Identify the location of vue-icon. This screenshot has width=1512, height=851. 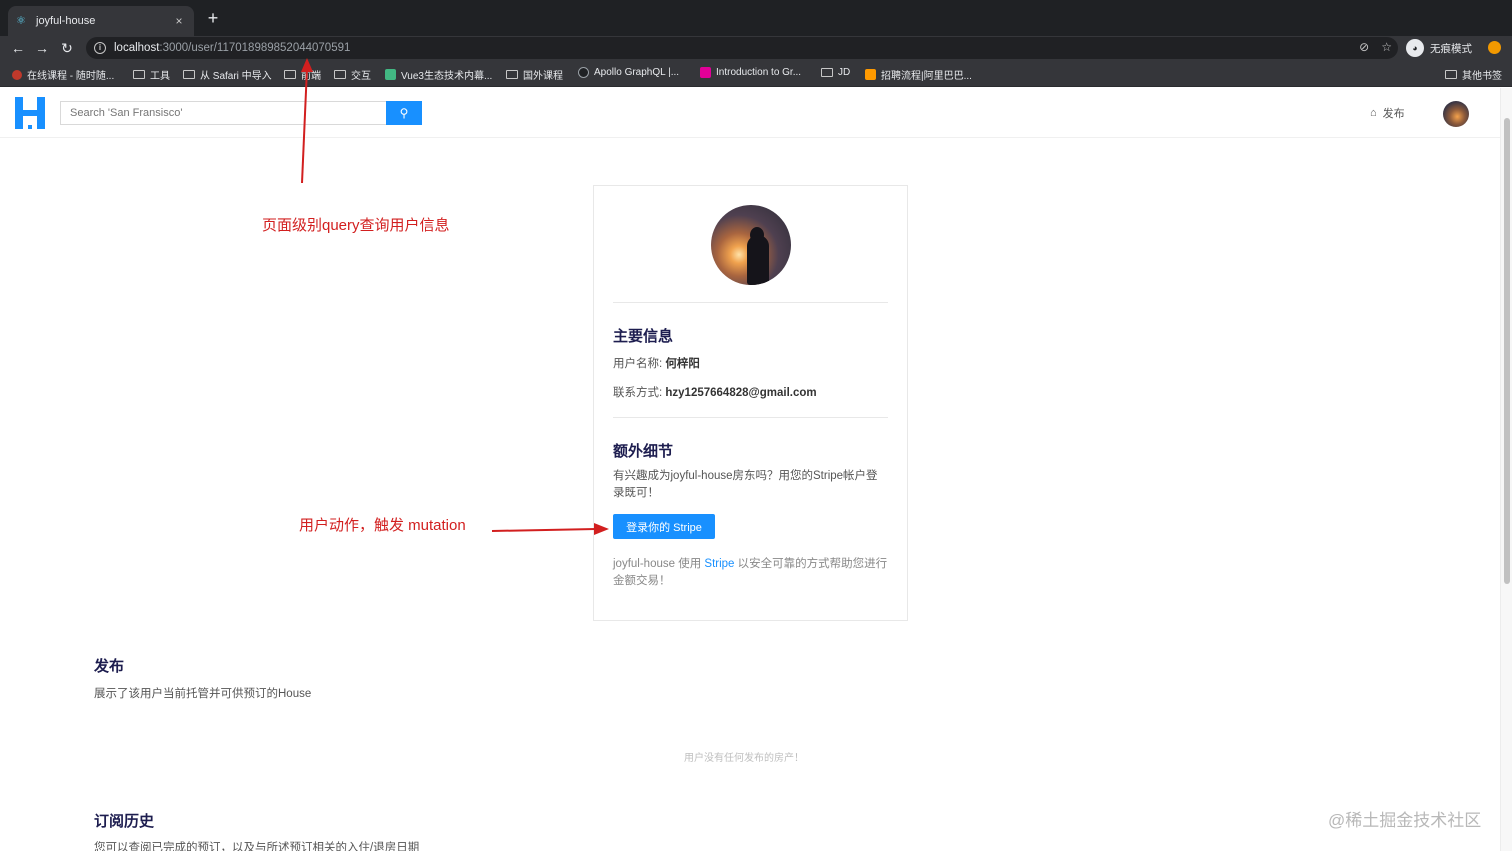
(390, 74).